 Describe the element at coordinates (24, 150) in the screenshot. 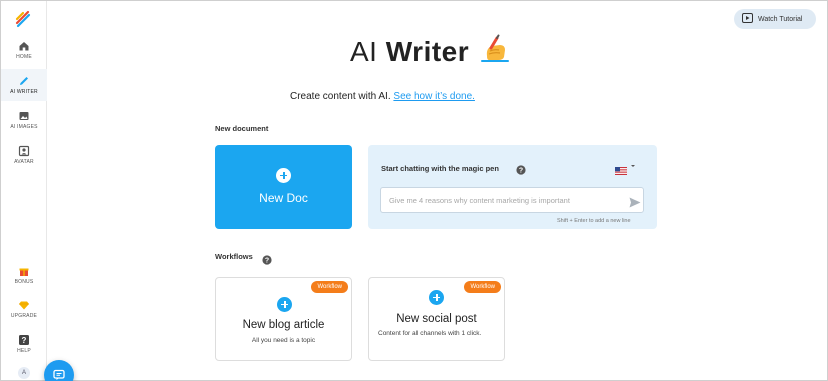

I see `avatar-icon` at that location.